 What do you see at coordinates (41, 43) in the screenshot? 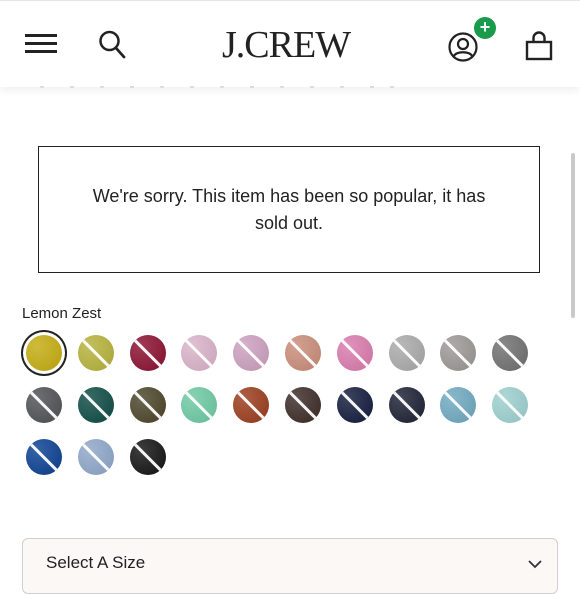
I see `menu-icon` at bounding box center [41, 43].